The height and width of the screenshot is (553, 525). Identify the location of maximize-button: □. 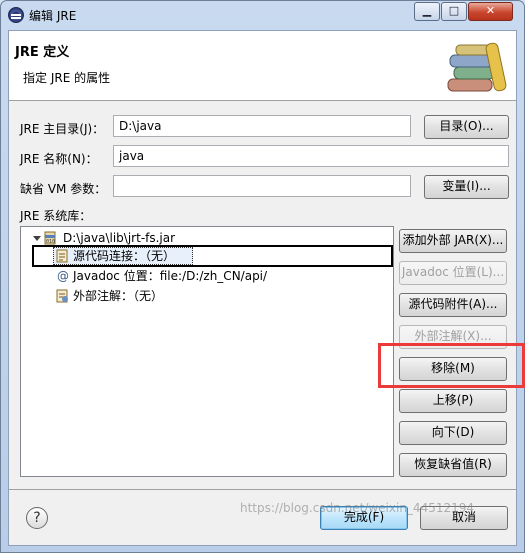
(454, 11).